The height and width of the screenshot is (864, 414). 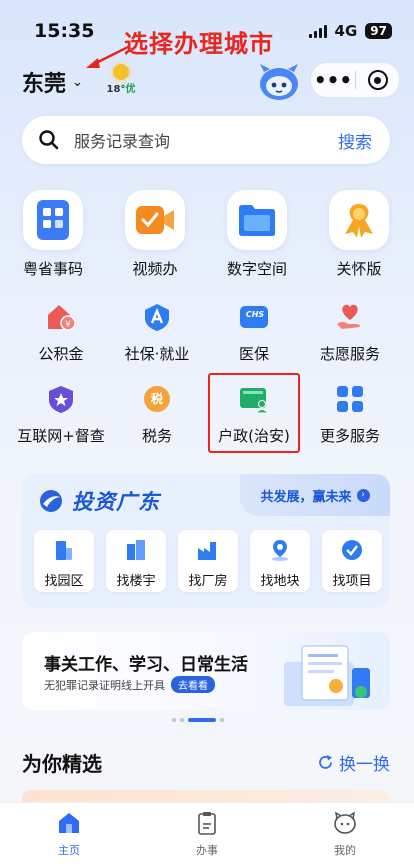 What do you see at coordinates (61, 317) in the screenshot?
I see `house-fund-icon: ¥` at bounding box center [61, 317].